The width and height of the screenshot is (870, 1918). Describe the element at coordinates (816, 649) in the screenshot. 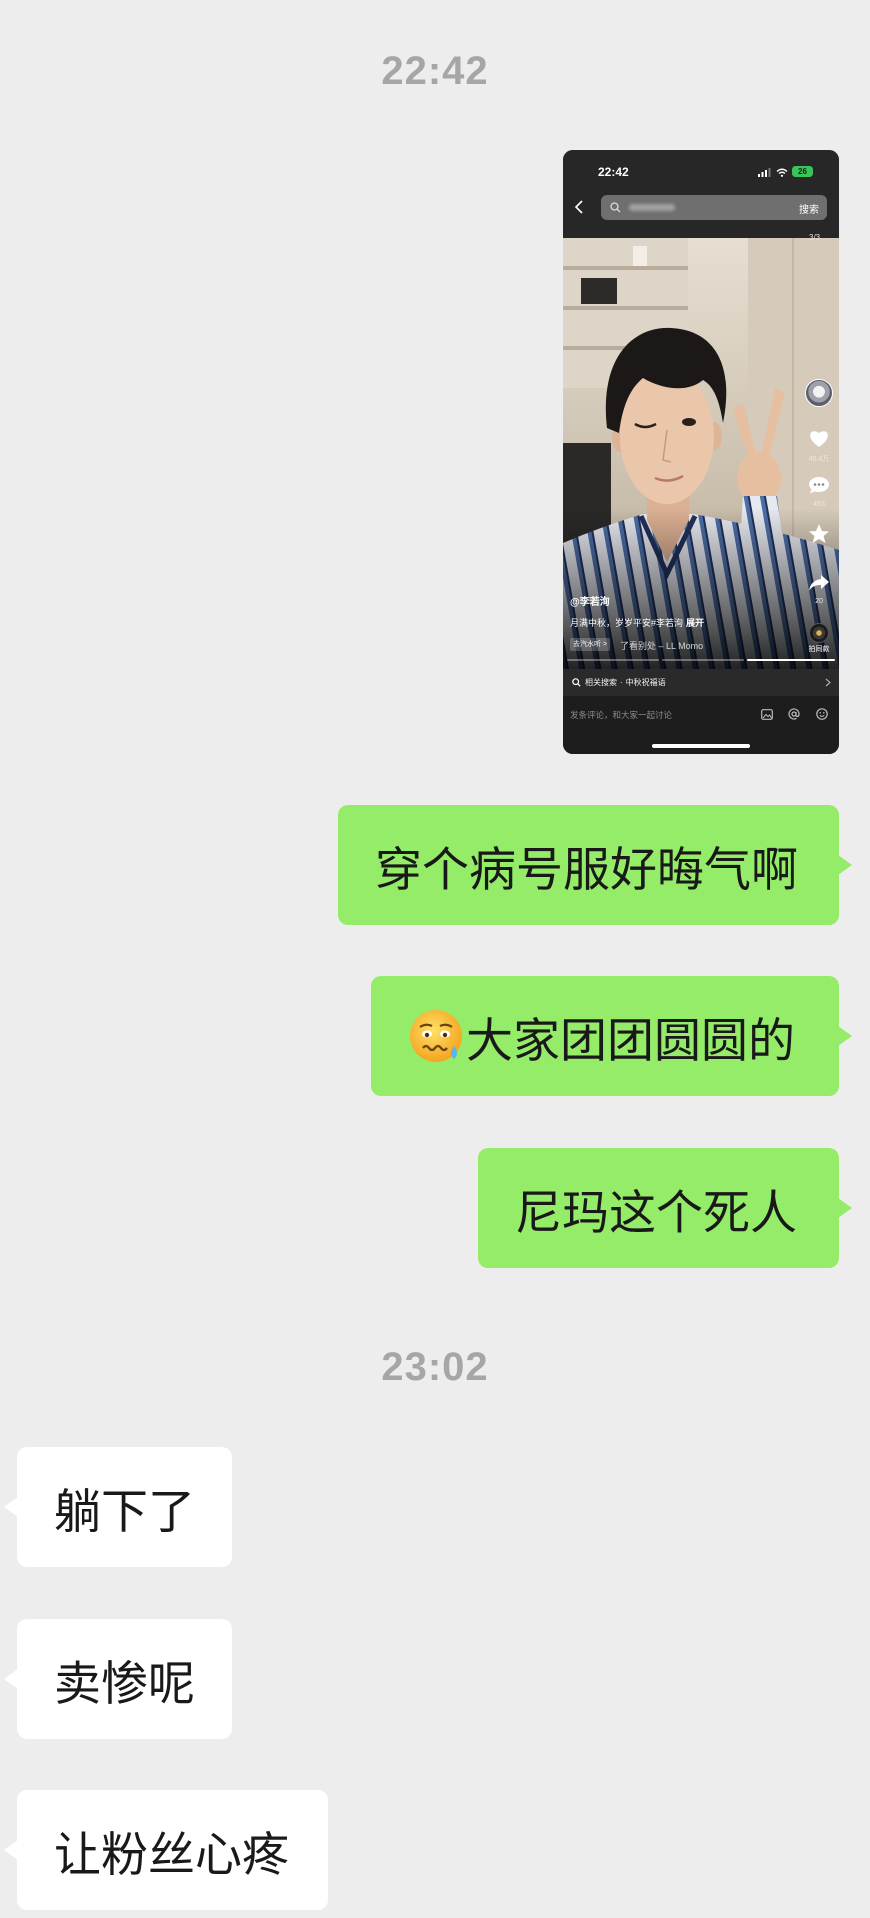

I see `same-style-button: 拍同款` at that location.